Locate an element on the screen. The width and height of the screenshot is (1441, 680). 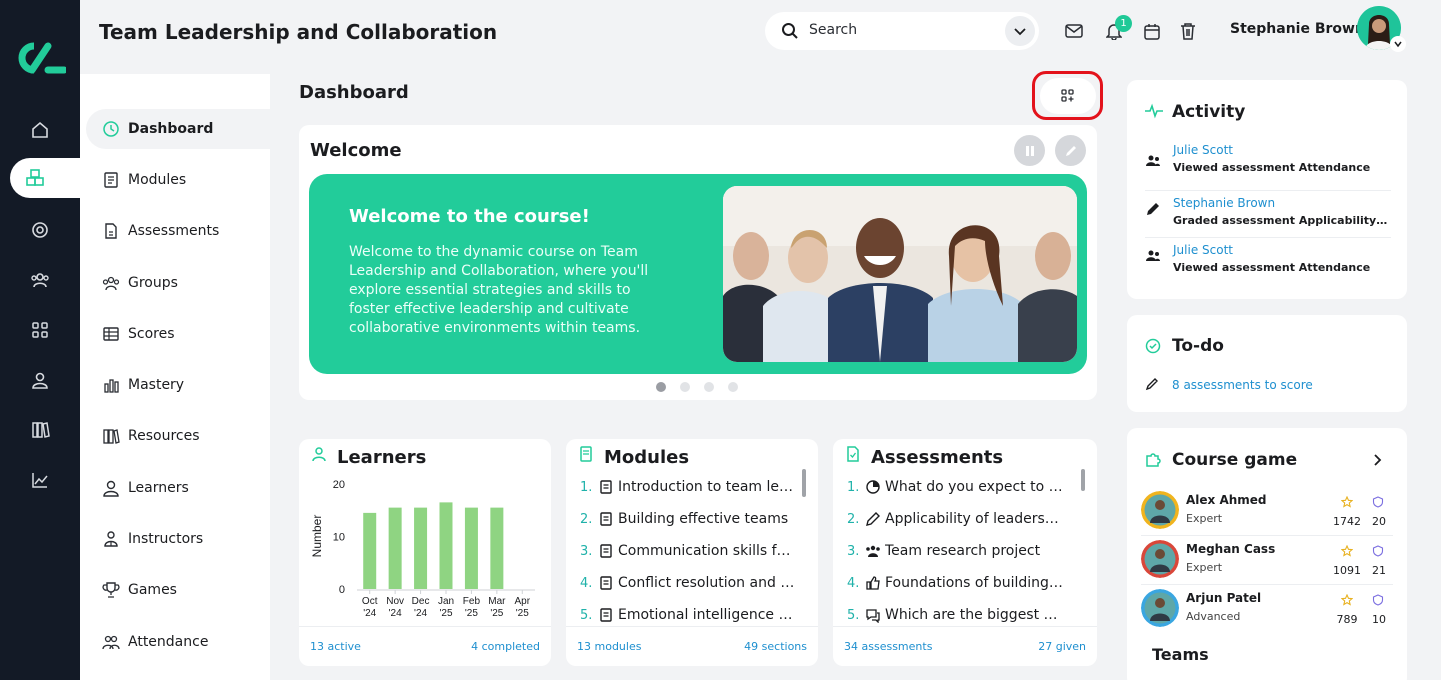
sidebar-item-groups: Groups is located at coordinates (178, 283).